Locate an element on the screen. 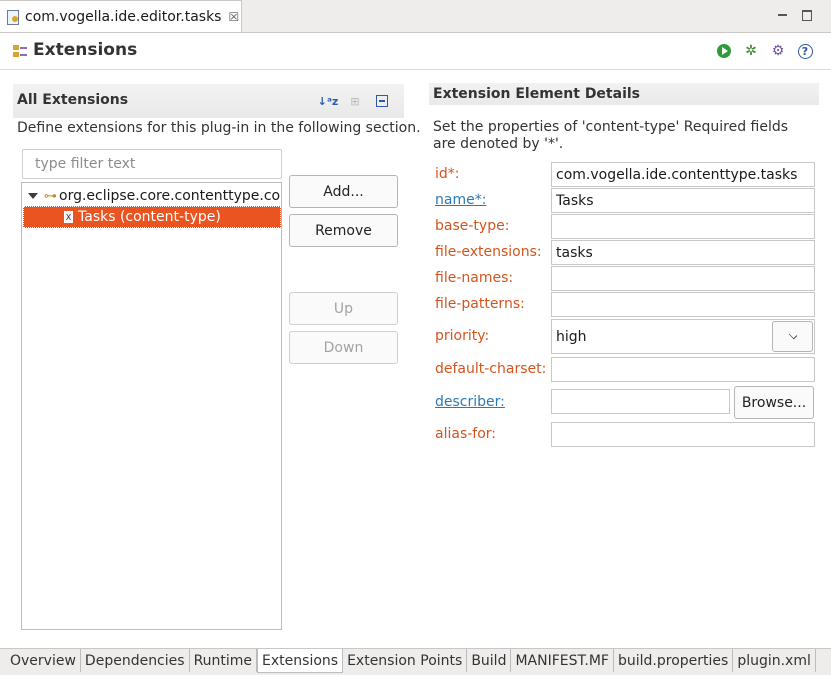 The width and height of the screenshot is (831, 675). file-extensions-label: file-extensions: is located at coordinates (488, 252).